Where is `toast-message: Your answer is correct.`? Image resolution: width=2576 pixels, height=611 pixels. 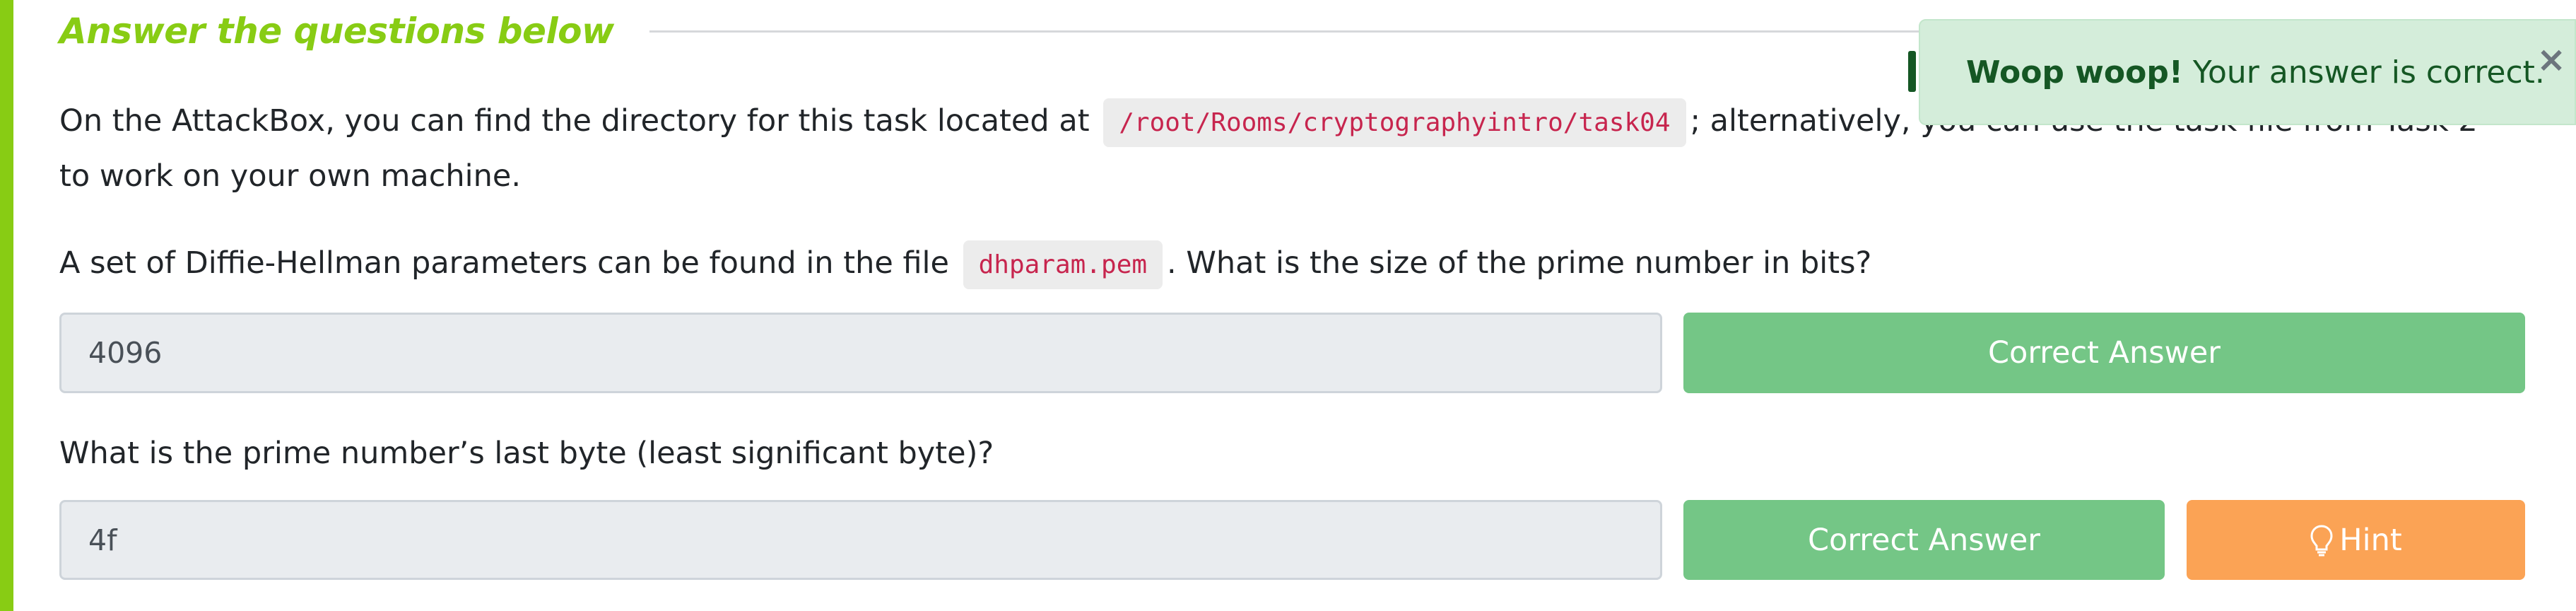
toast-message: Your answer is correct. is located at coordinates (2368, 73).